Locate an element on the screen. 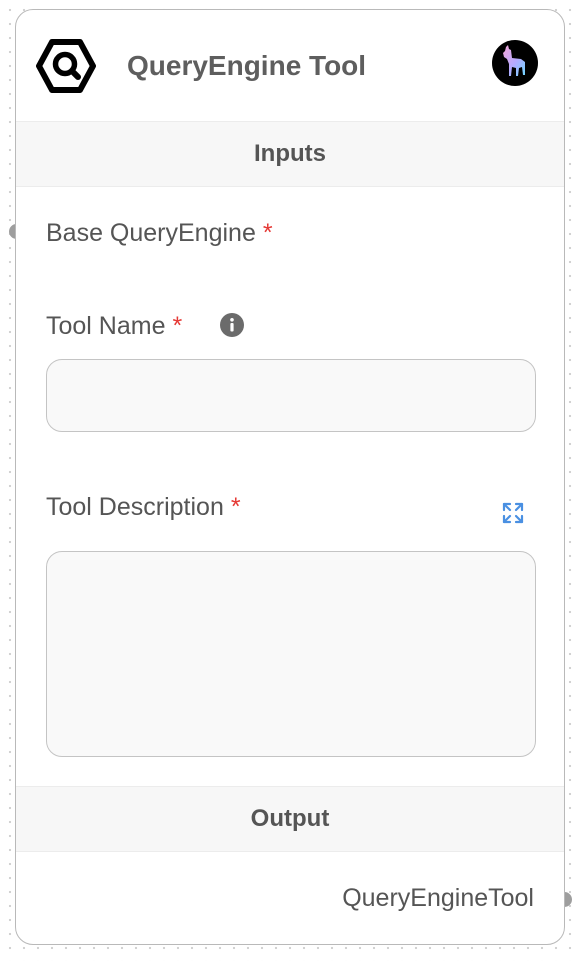  node-title: QueryEngine Tool is located at coordinates (247, 65).